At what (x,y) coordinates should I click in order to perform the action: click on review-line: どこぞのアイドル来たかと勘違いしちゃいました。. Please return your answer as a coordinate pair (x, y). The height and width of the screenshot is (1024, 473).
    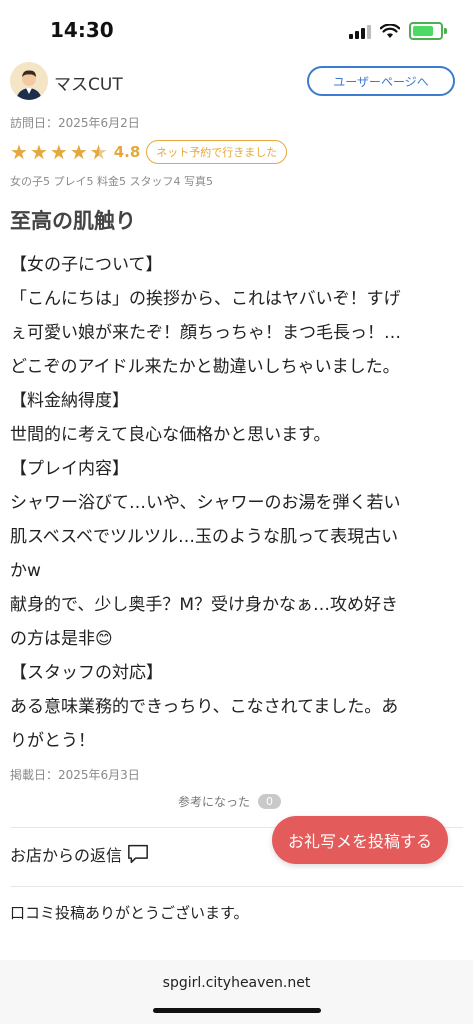
    Looking at the image, I should click on (205, 367).